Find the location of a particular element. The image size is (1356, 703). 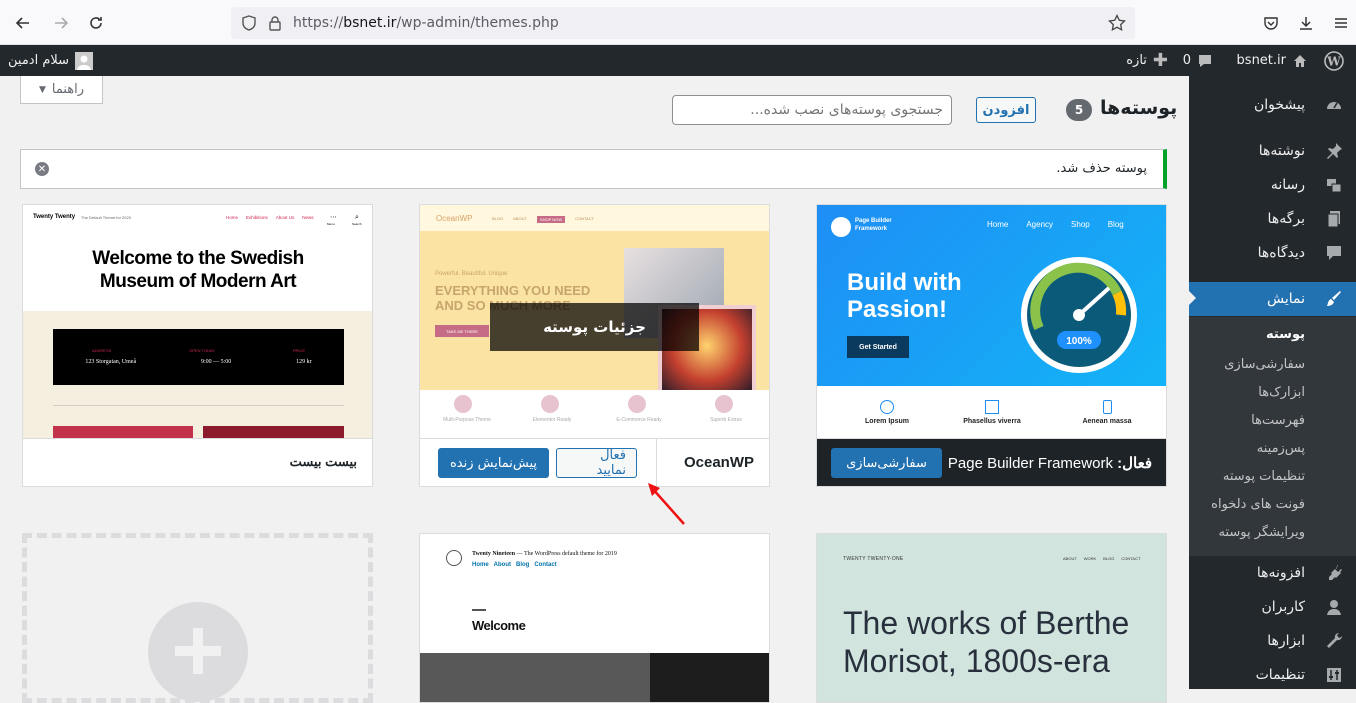

url-text: https://bsnet.ir/wp-admin/themes.php is located at coordinates (426, 23).